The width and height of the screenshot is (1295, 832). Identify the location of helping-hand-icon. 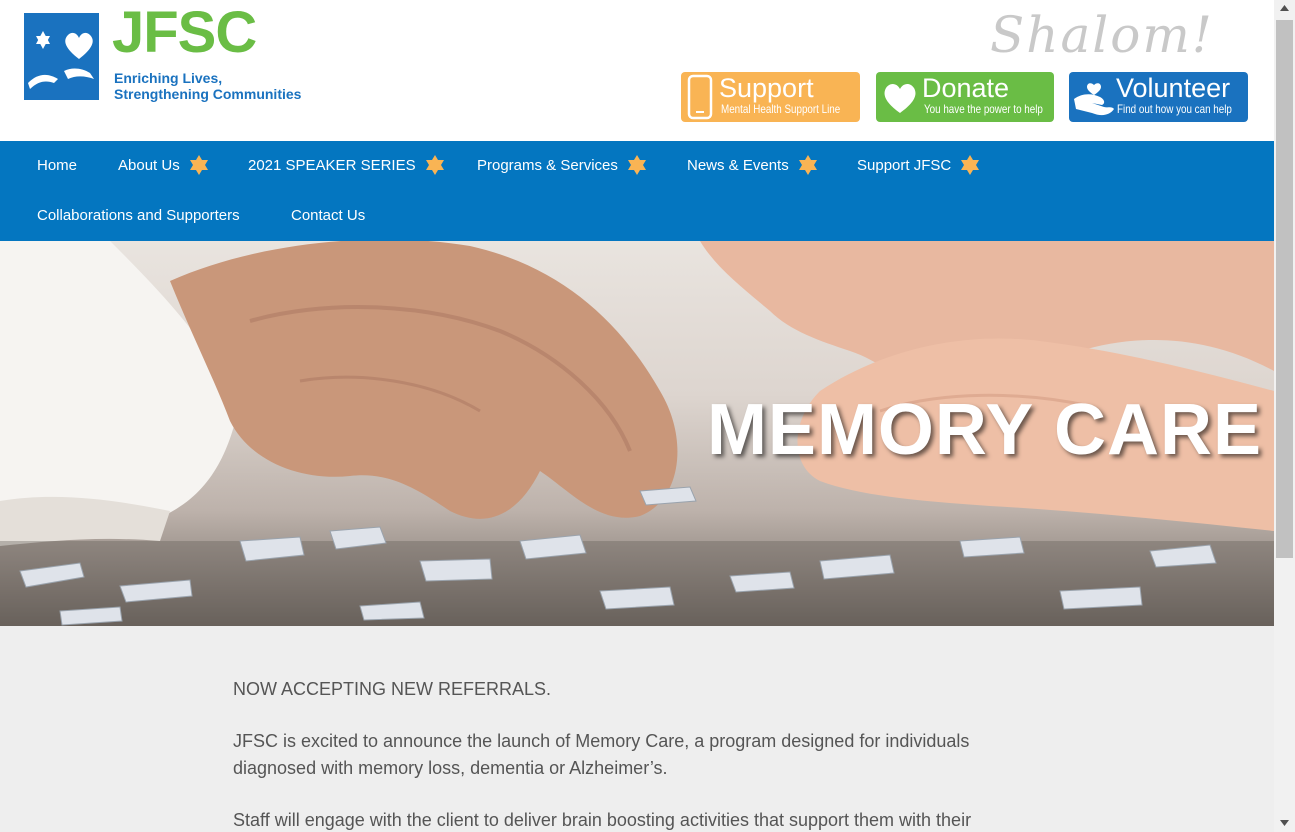
(1094, 99).